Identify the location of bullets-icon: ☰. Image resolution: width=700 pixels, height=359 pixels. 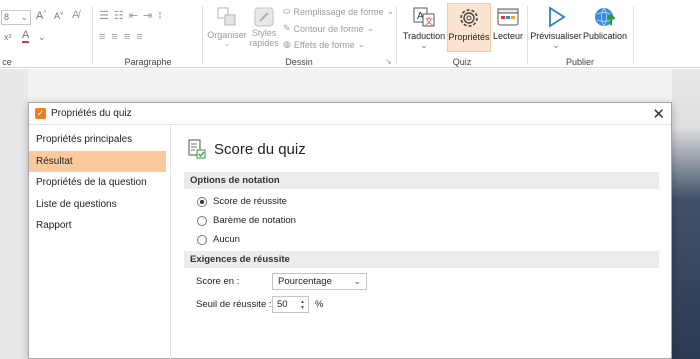
(104, 15).